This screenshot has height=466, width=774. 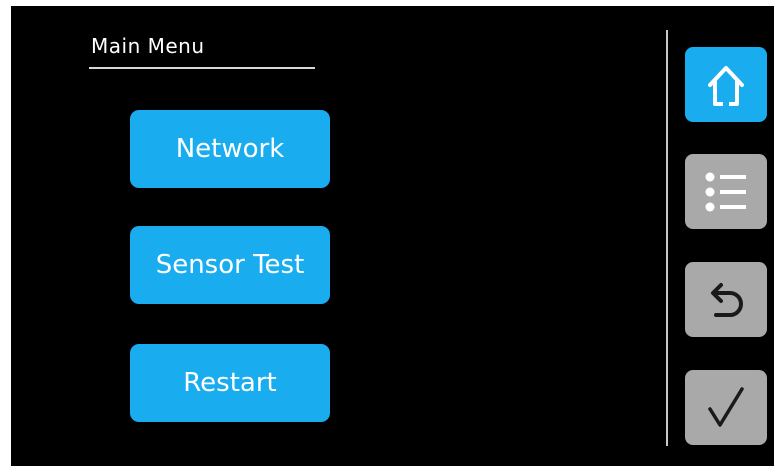 I want to click on title-underline, so click(x=202, y=68).